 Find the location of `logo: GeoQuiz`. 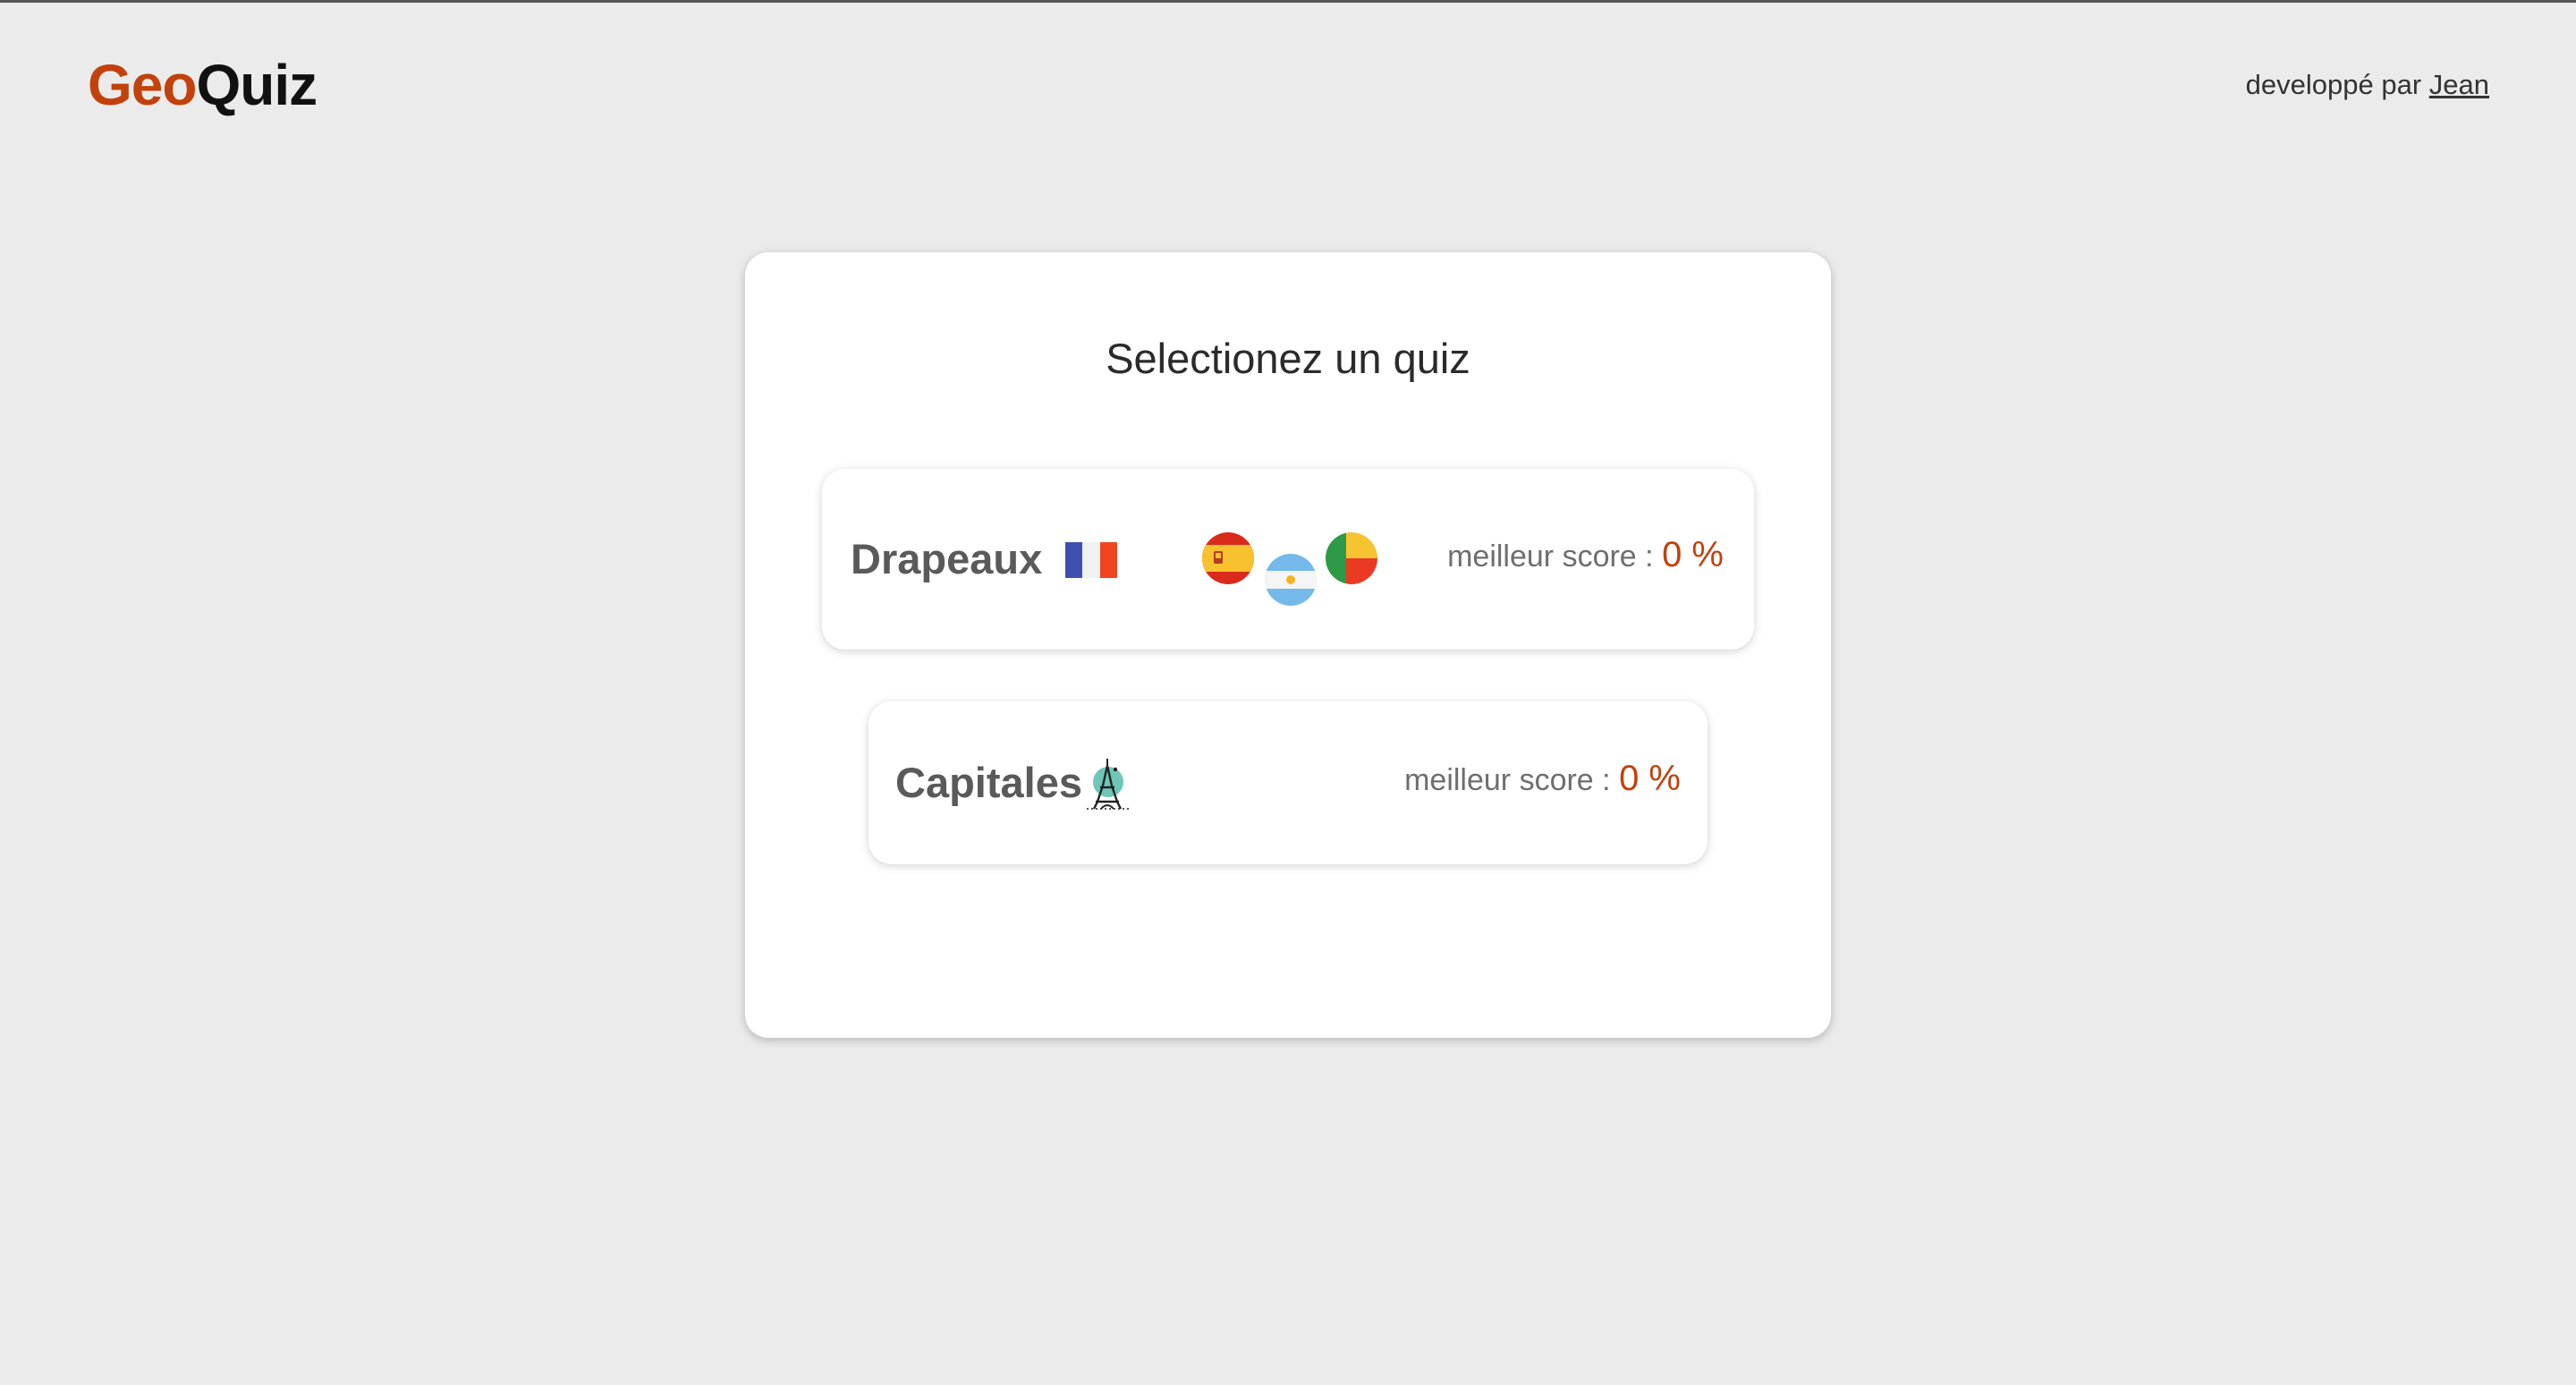

logo: GeoQuiz is located at coordinates (203, 85).